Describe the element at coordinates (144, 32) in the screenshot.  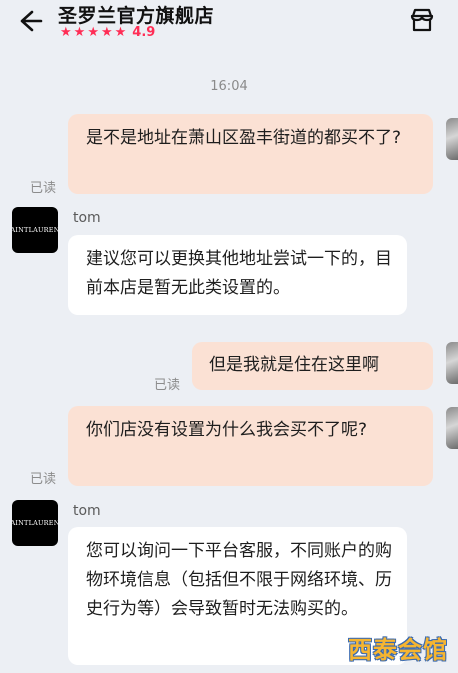
I see `rating-value: 4.9` at that location.